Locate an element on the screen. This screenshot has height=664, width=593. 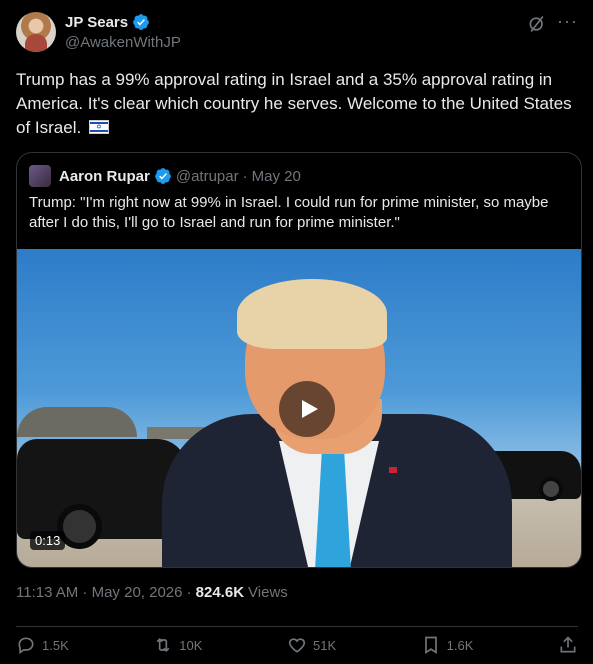
quoted-author-handle: @atrupar is located at coordinates (207, 176).